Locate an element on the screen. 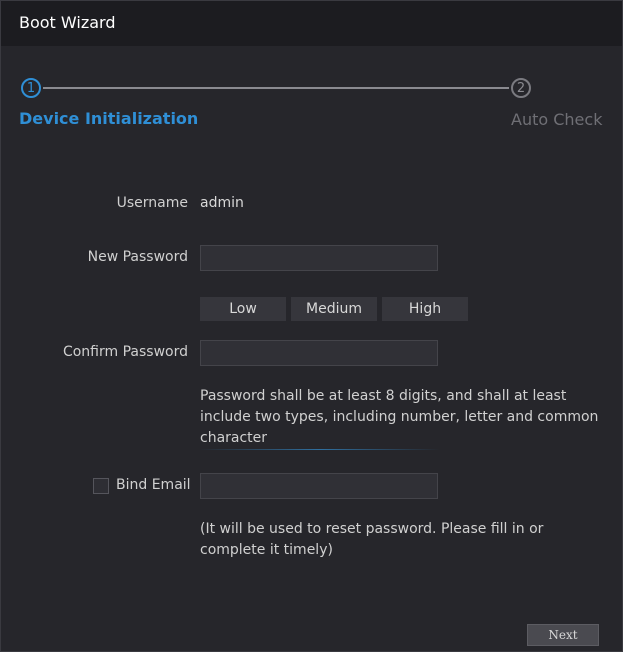 The image size is (623, 652). new-password-label: New Password is located at coordinates (137, 257).